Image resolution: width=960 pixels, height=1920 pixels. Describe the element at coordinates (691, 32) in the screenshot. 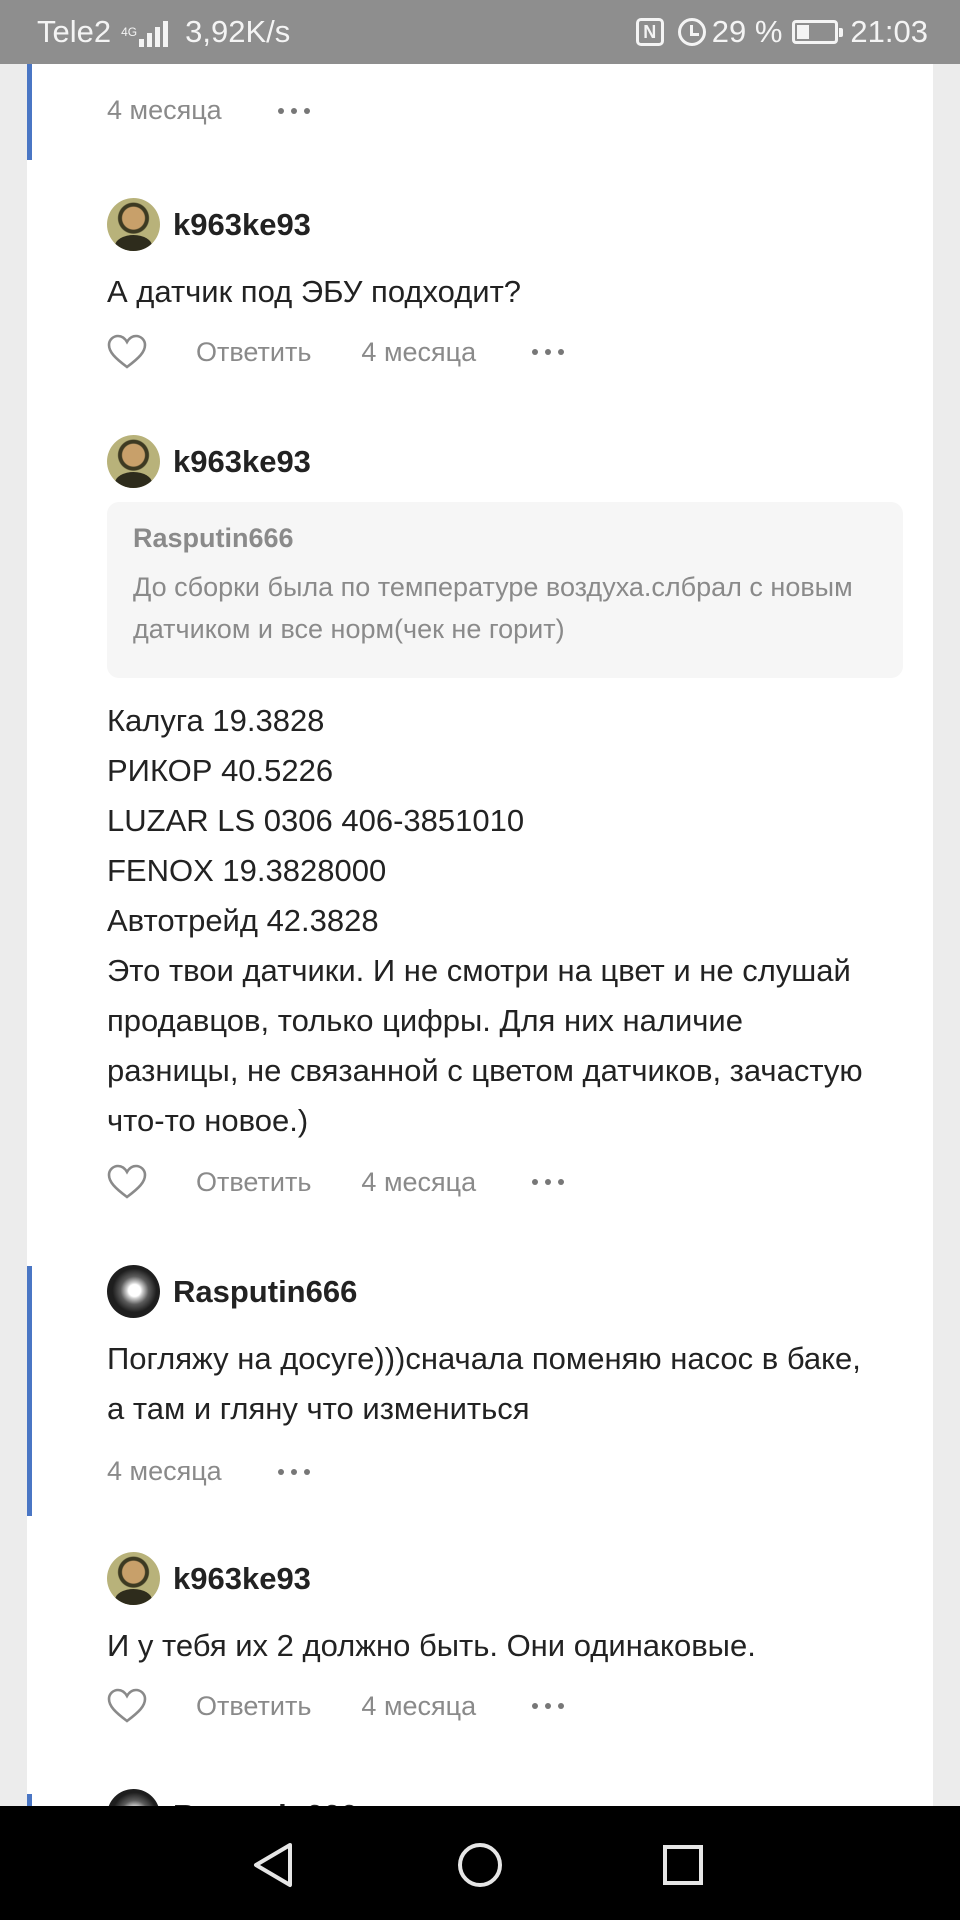

I see `alarm-icon` at that location.